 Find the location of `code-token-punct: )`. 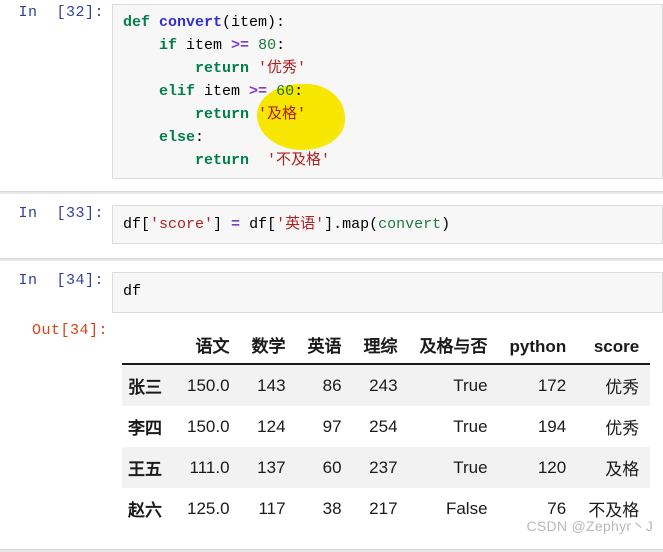

code-token-punct: ) is located at coordinates (446, 224).